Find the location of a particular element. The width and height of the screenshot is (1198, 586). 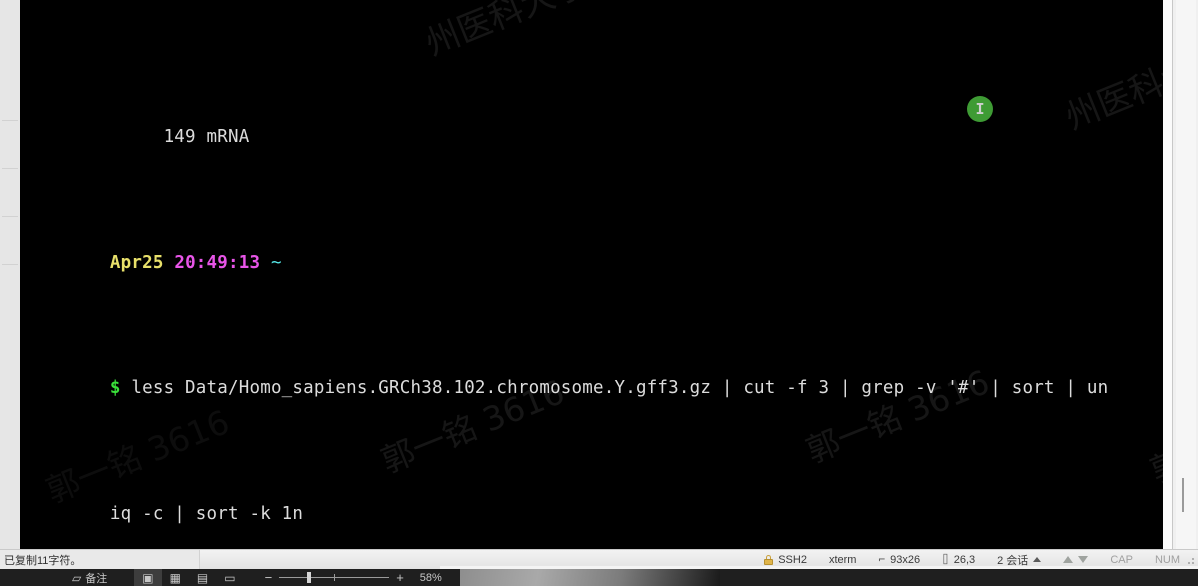

terminal-prompt-line: Apr25 20:49:13 ~ is located at coordinates (598, 249).